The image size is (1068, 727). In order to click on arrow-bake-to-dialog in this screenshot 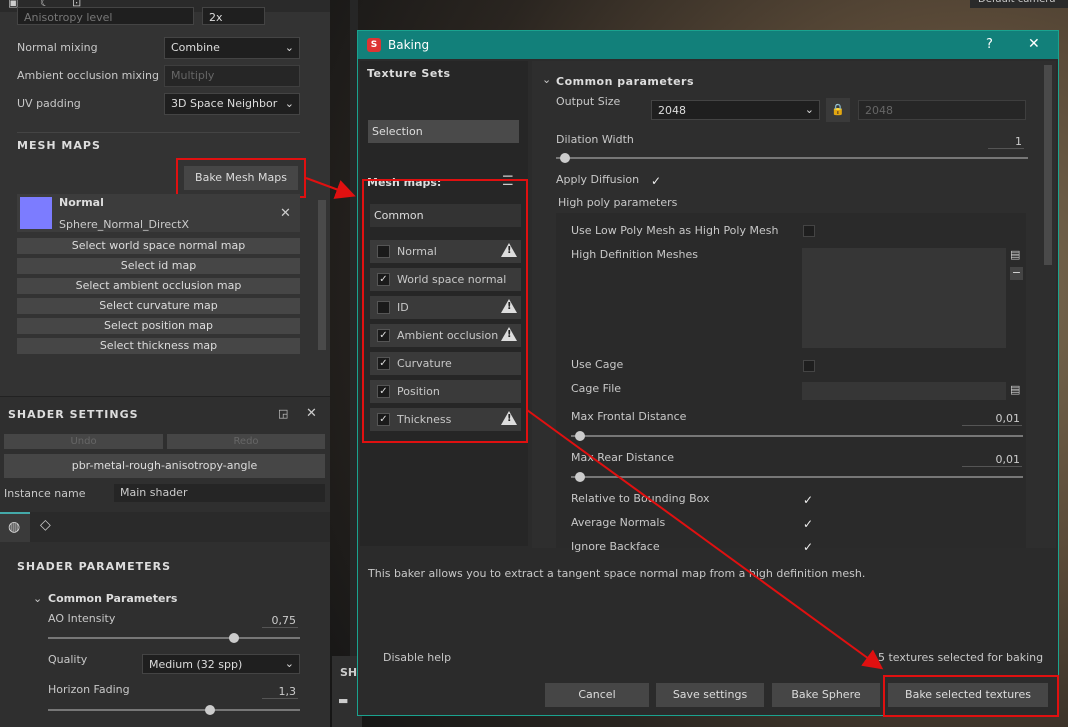, I will do `click(330, 188)`.